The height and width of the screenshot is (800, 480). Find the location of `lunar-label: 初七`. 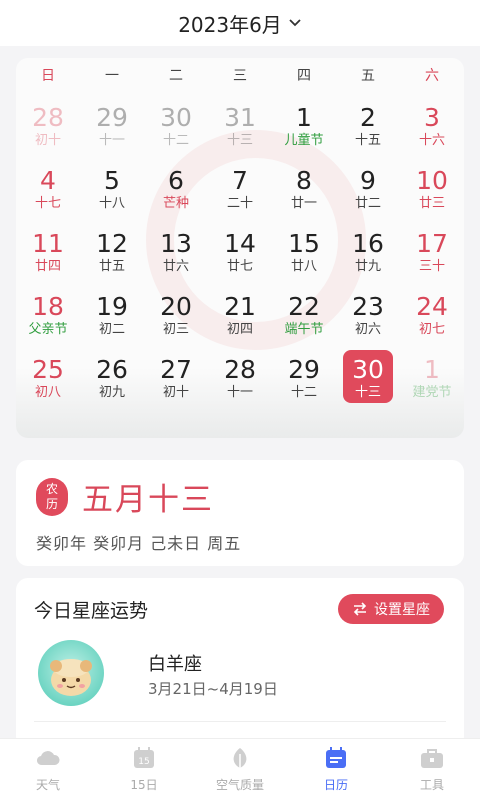

lunar-label: 初七 is located at coordinates (431, 329).